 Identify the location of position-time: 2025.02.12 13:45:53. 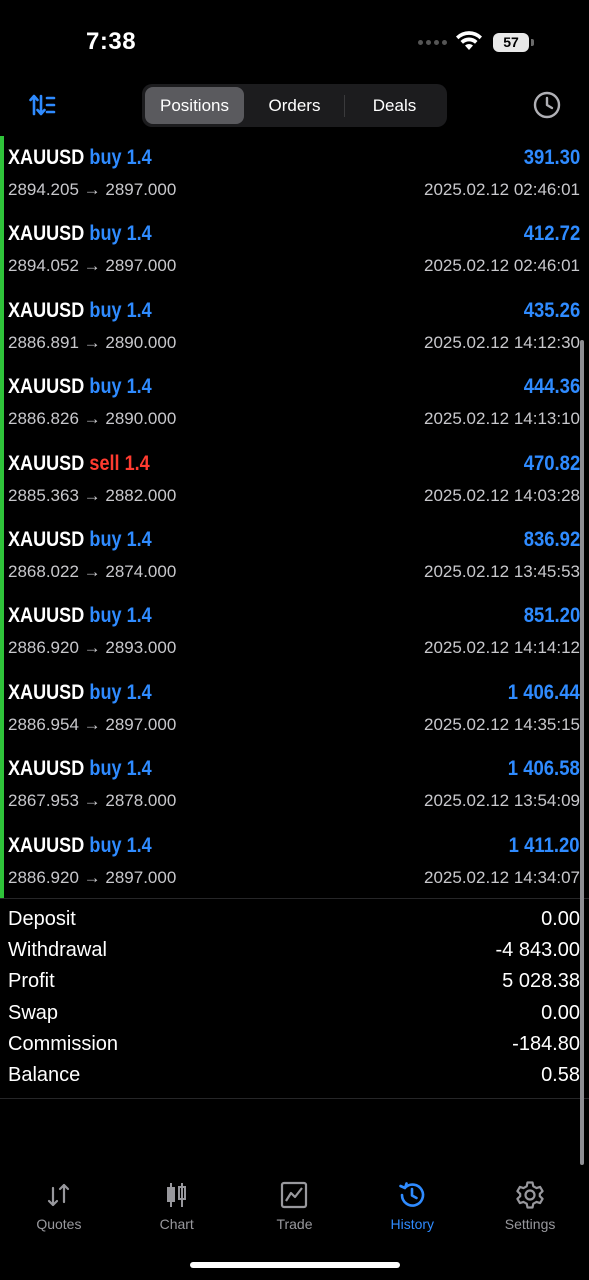
(502, 571).